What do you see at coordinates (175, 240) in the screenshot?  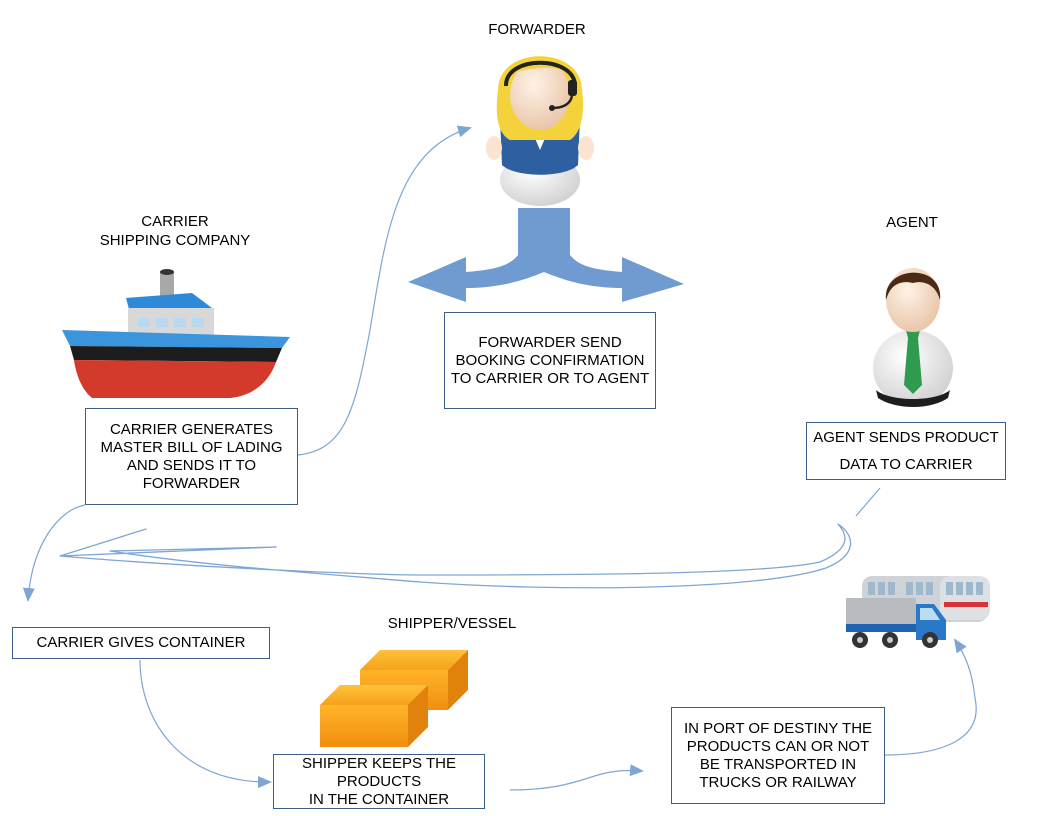 I see `label-carrier-line2: SHIPPING COMPANY` at bounding box center [175, 240].